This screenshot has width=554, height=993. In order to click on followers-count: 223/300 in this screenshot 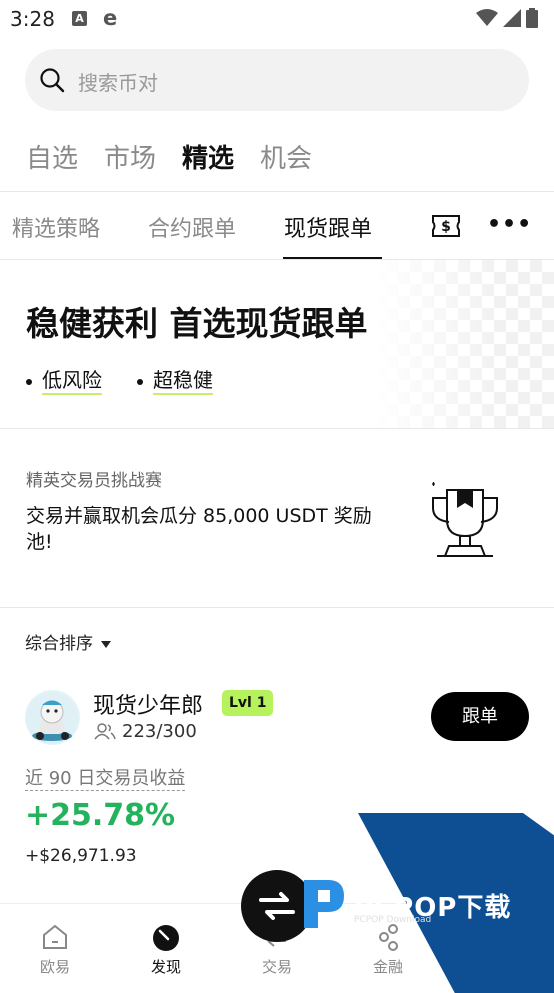, I will do `click(159, 731)`.